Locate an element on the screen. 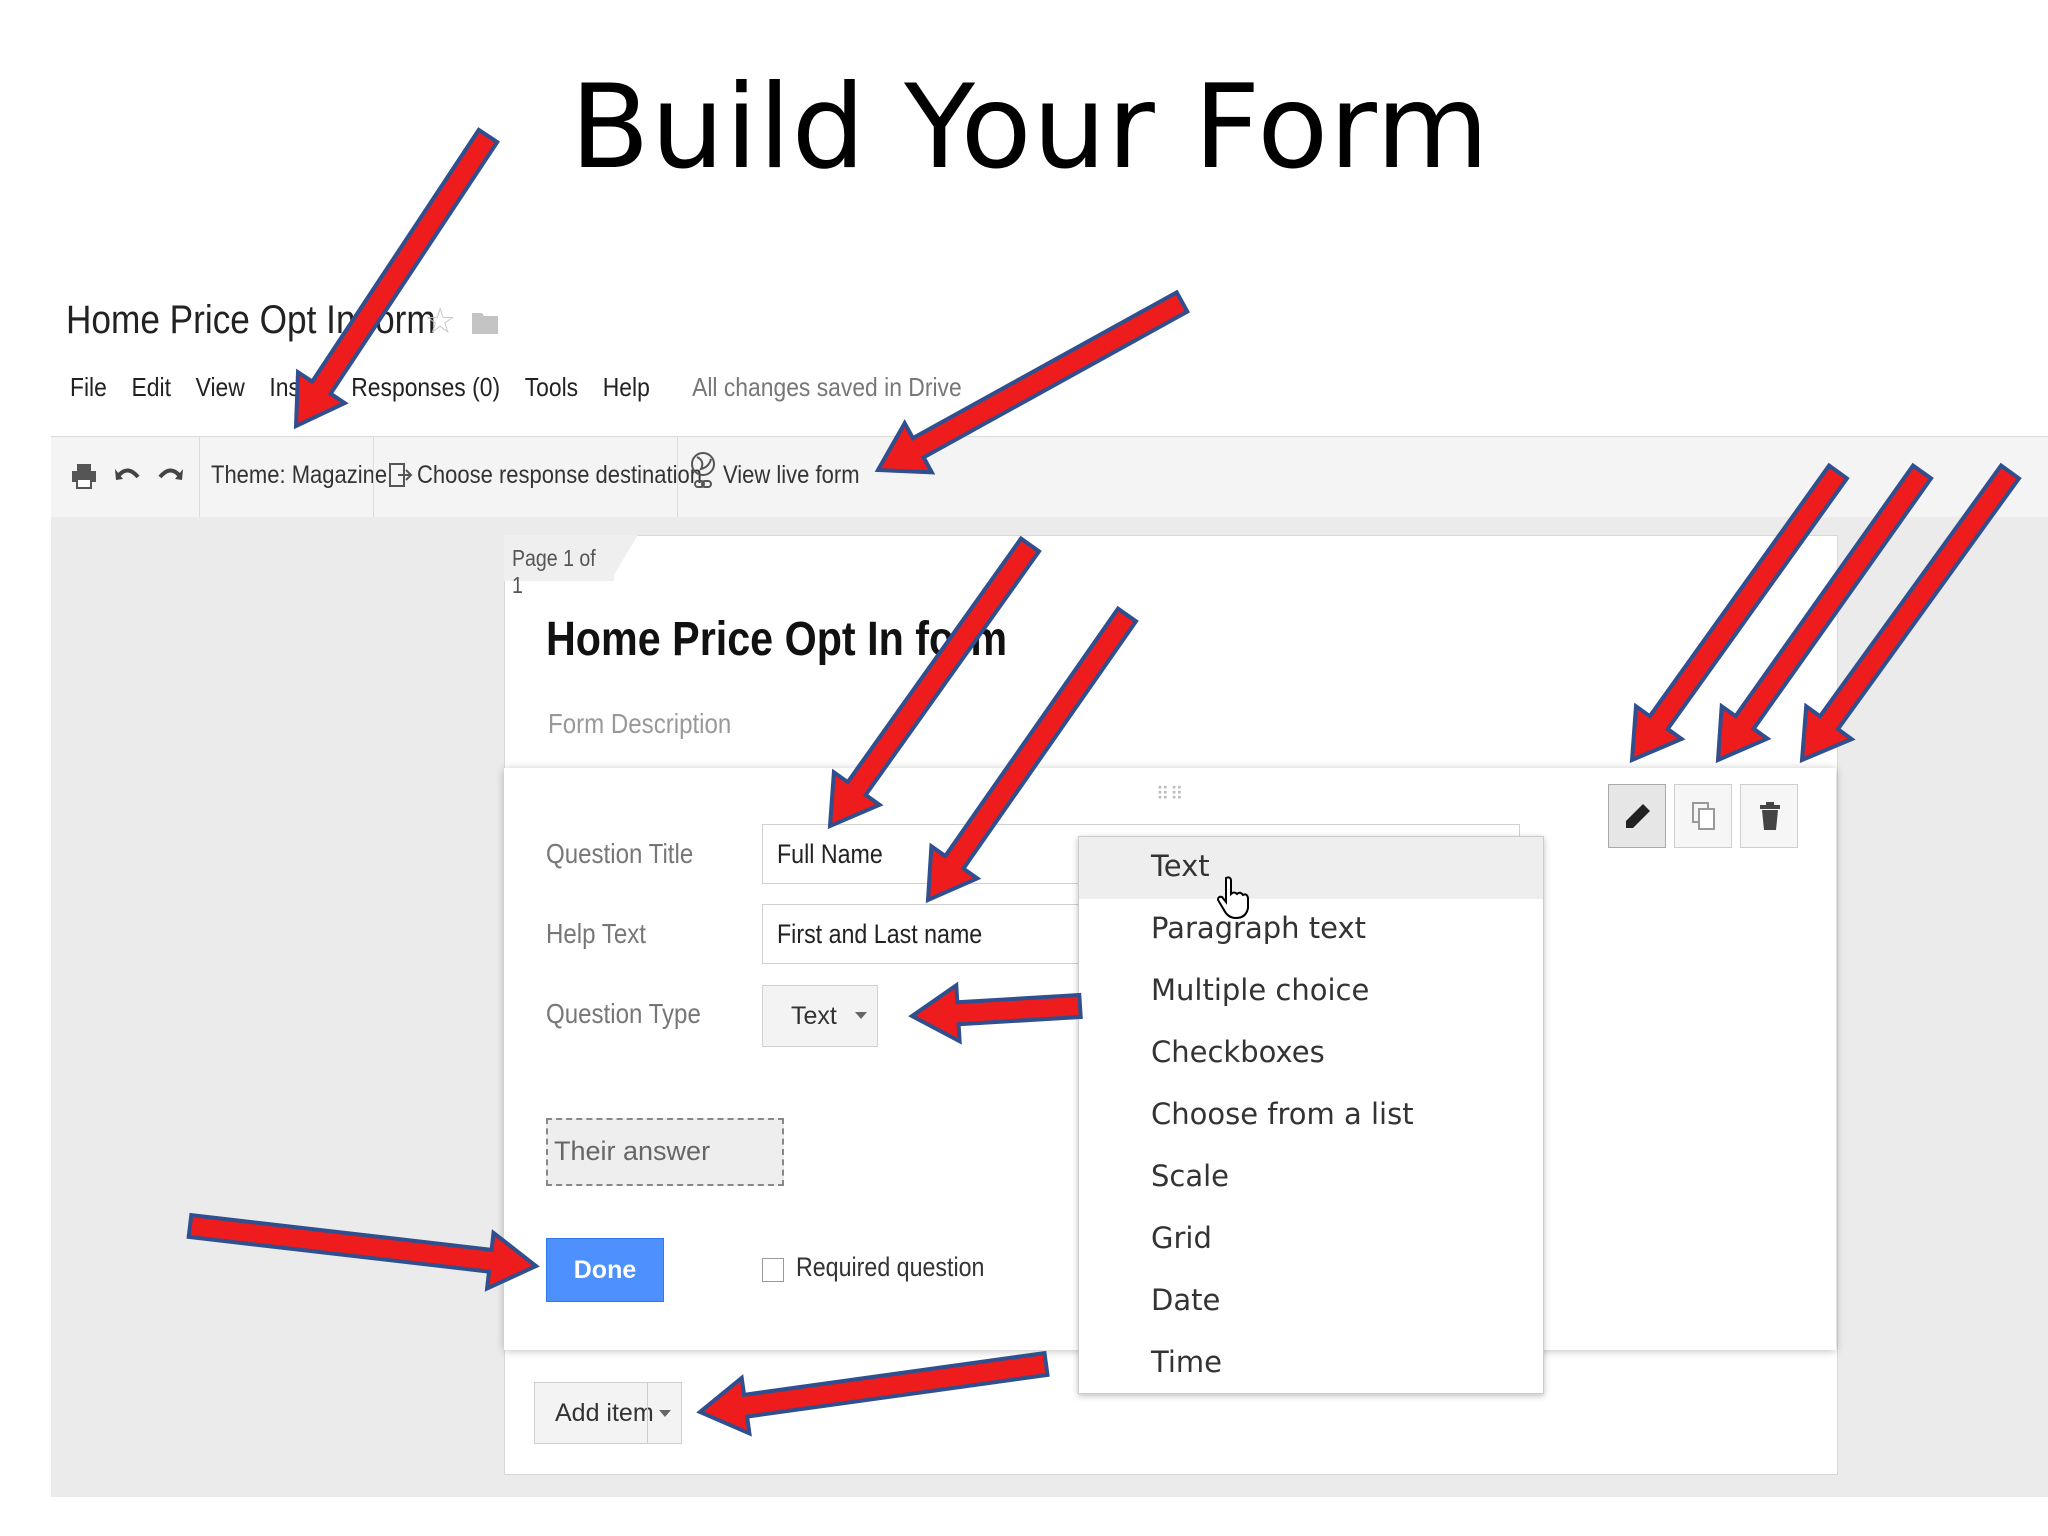  pencil-icon is located at coordinates (1638, 816).